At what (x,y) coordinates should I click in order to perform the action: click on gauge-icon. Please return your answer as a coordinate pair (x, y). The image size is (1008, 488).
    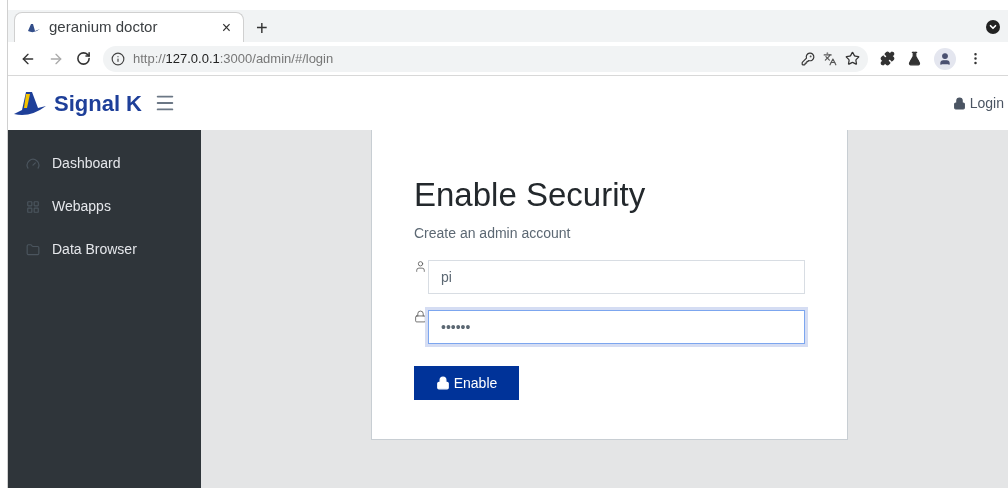
    Looking at the image, I should click on (33, 163).